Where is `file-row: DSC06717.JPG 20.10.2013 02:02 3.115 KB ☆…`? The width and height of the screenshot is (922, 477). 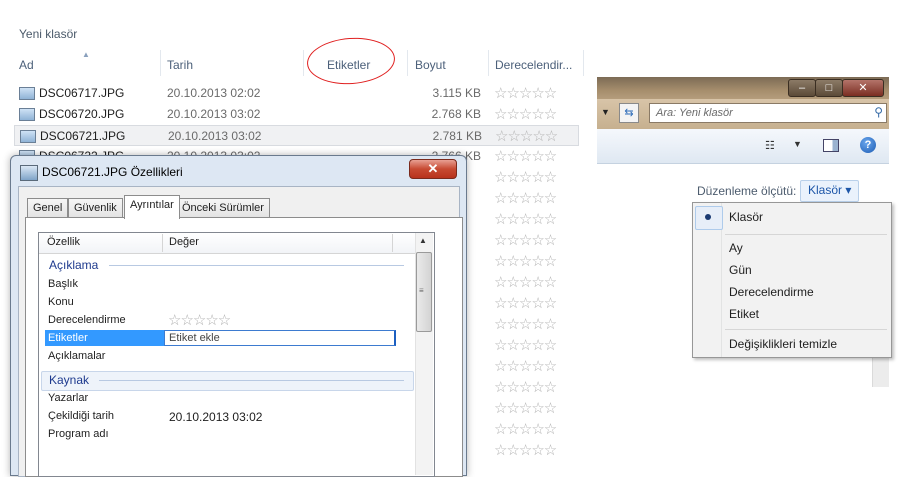 file-row: DSC06717.JPG 20.10.2013 02:02 3.115 KB ☆… is located at coordinates (296, 93).